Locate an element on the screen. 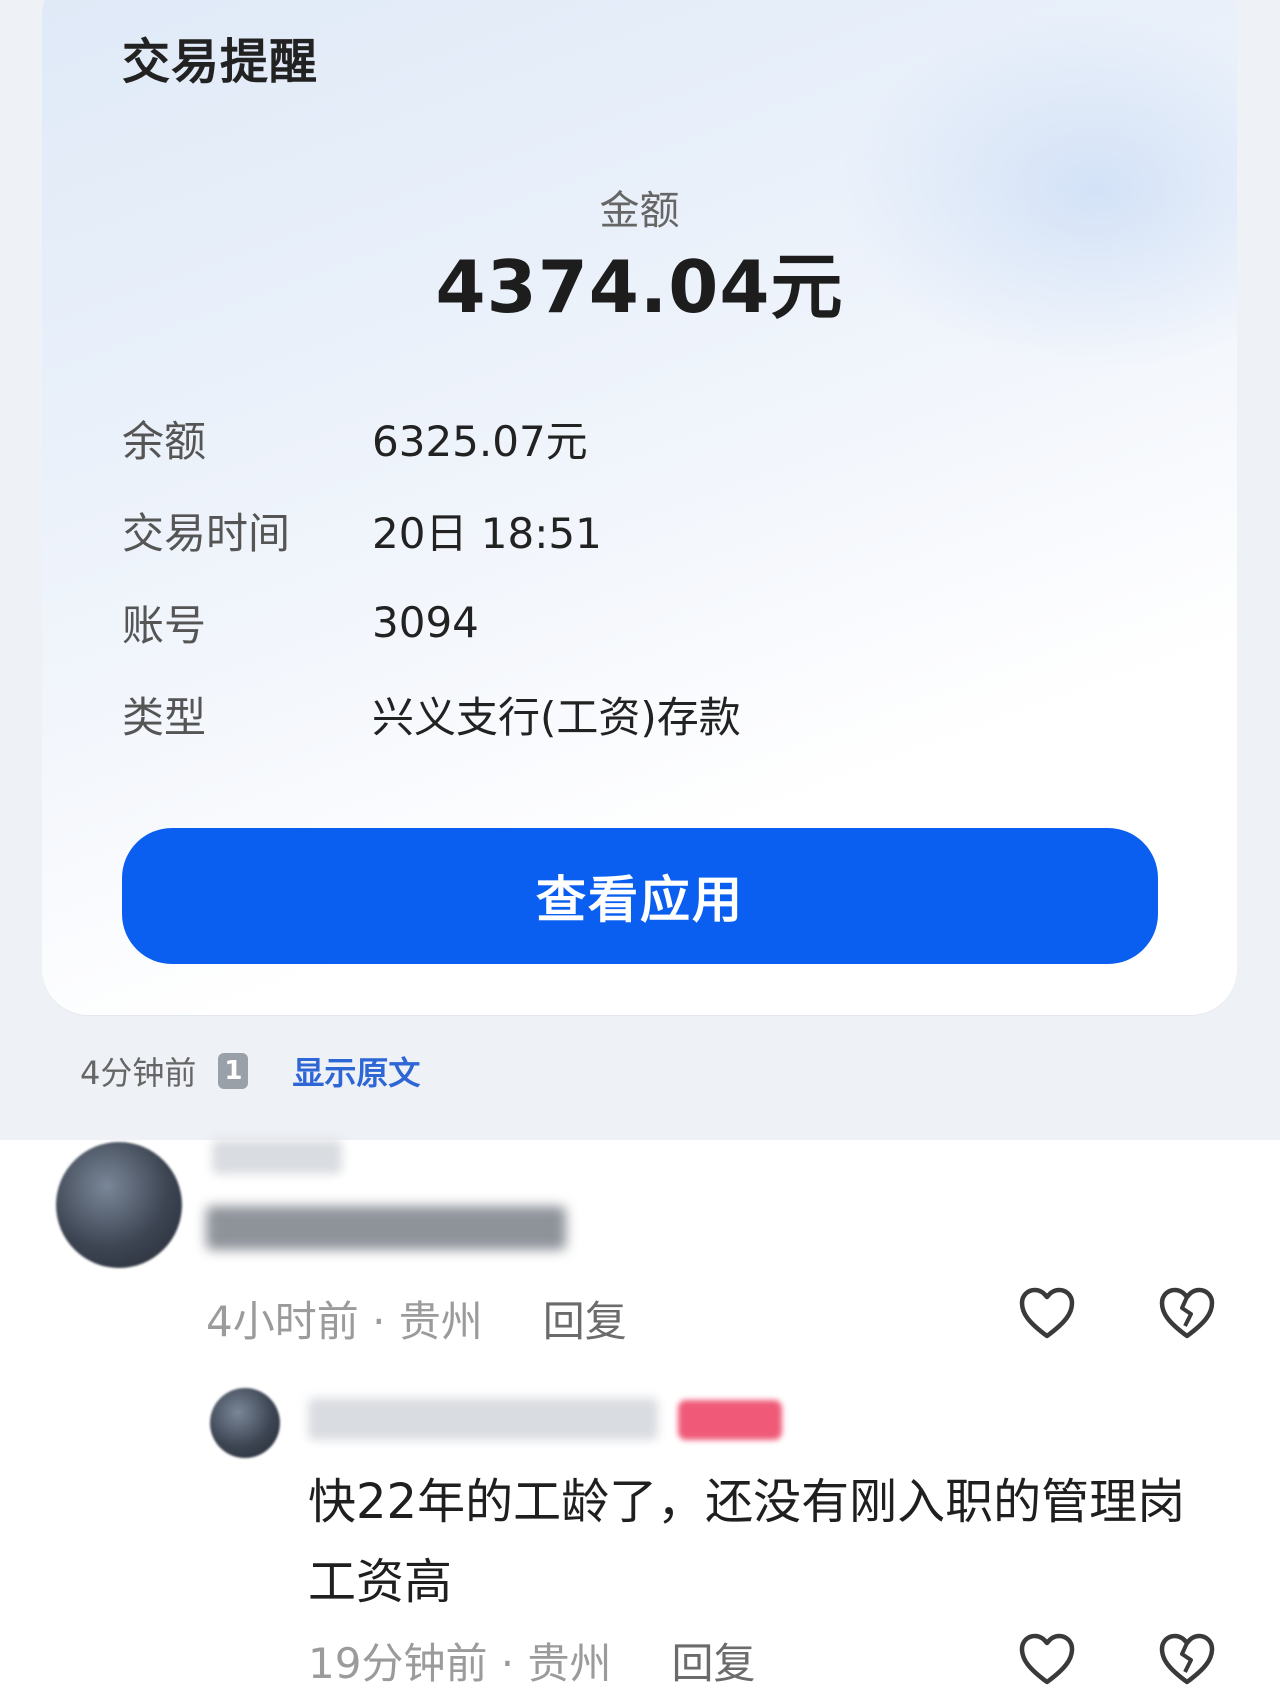  comment-text-blurred is located at coordinates (386, 1228).